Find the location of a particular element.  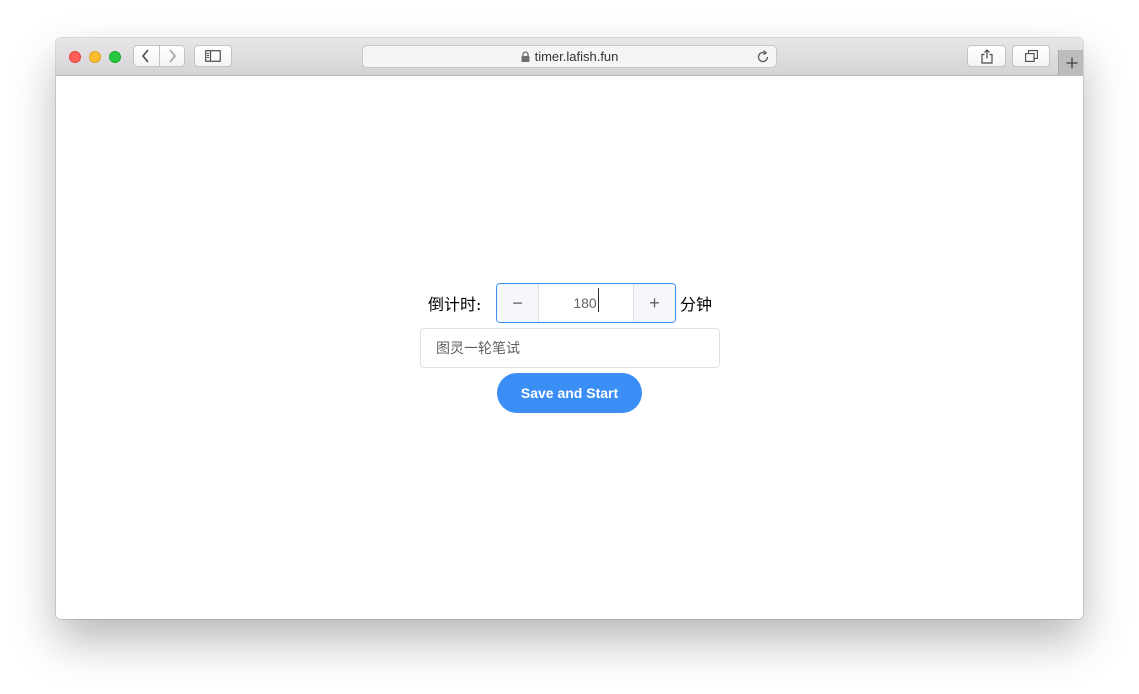

plus-icon: + is located at coordinates (654, 302).